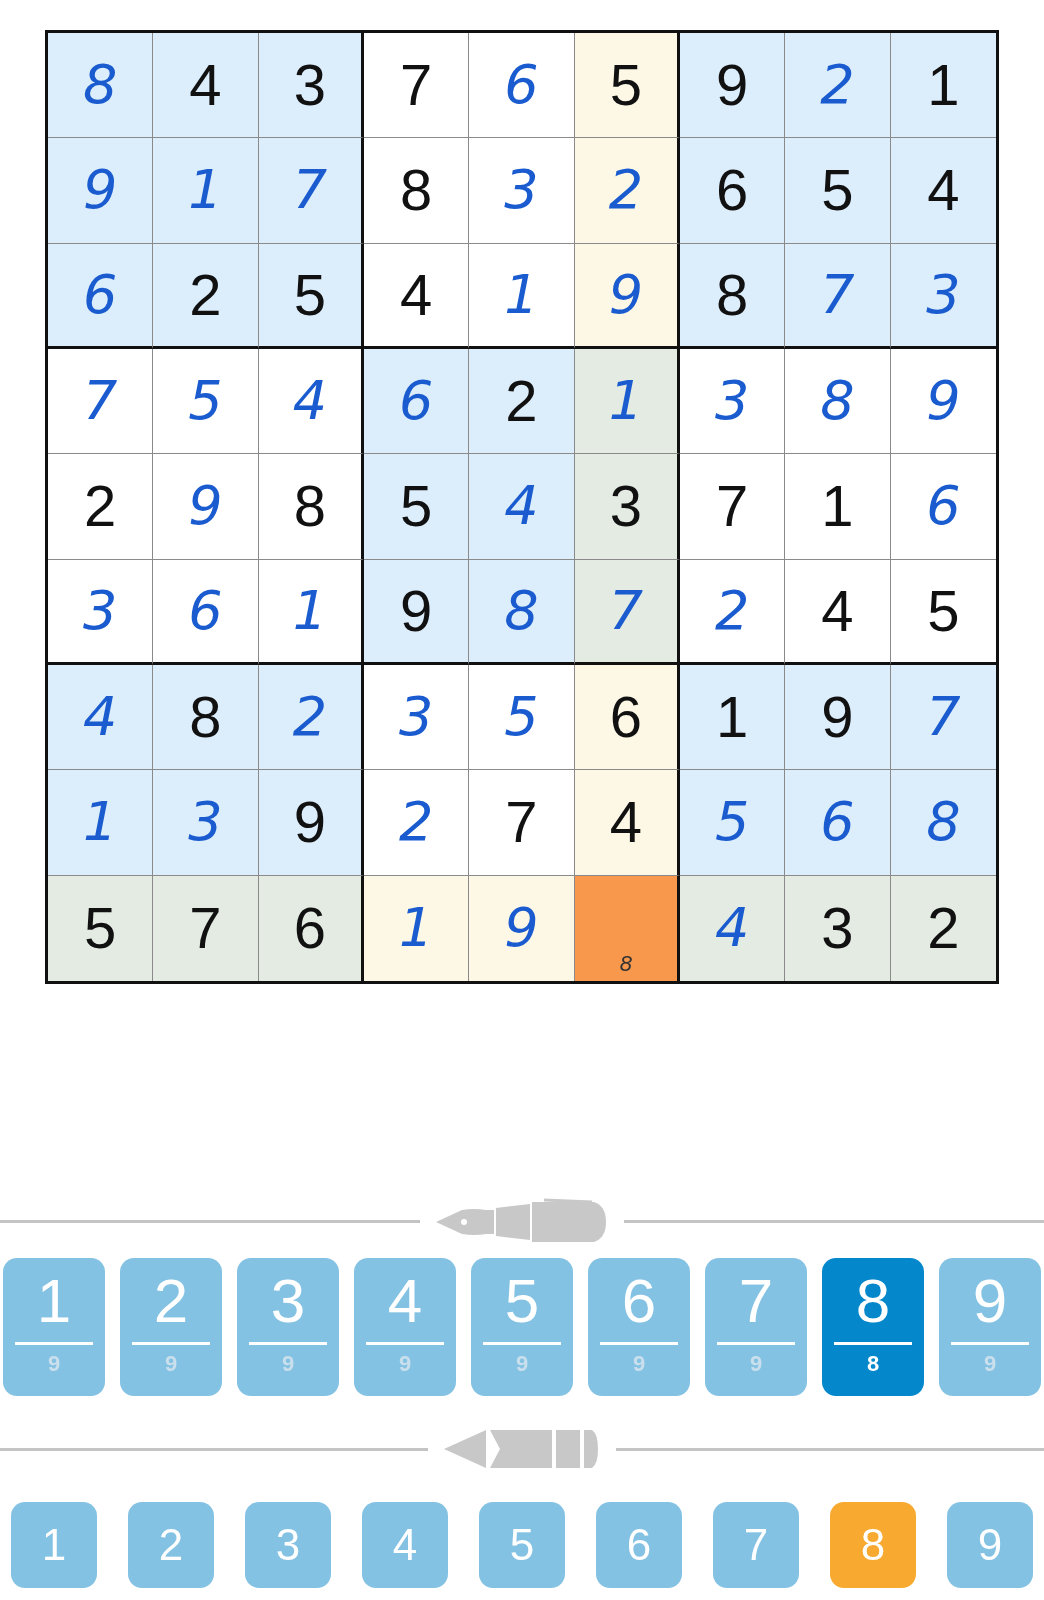 The height and width of the screenshot is (1600, 1044). Describe the element at coordinates (873, 1327) in the screenshot. I see `digit-key: 8 8` at that location.